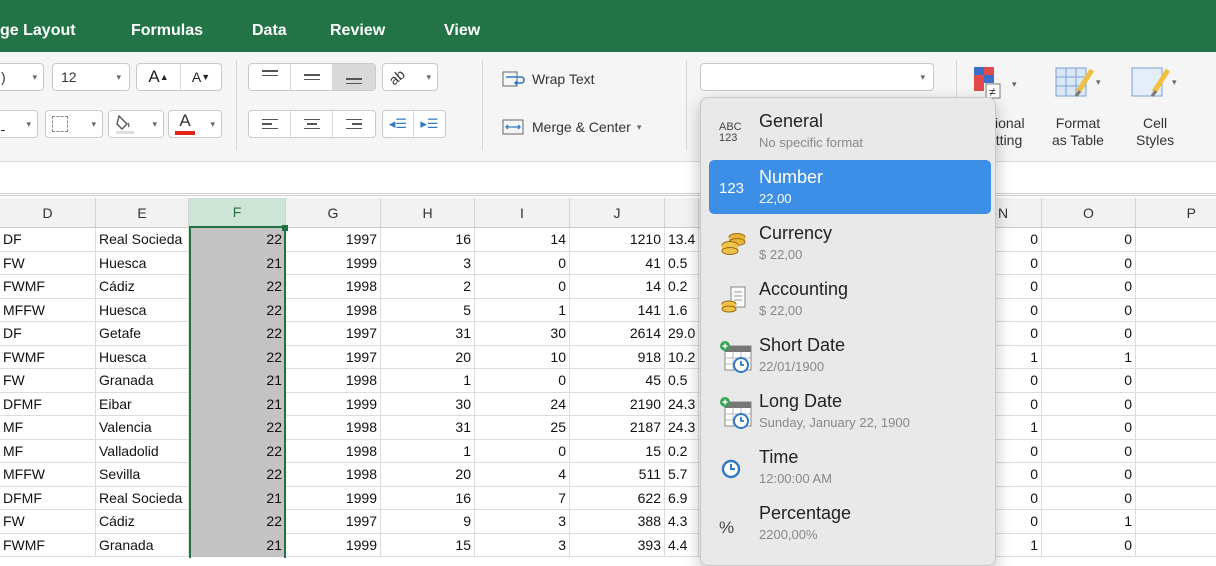 The width and height of the screenshot is (1216, 566). Describe the element at coordinates (617, 240) in the screenshot. I see `table-cell: 1210` at that location.